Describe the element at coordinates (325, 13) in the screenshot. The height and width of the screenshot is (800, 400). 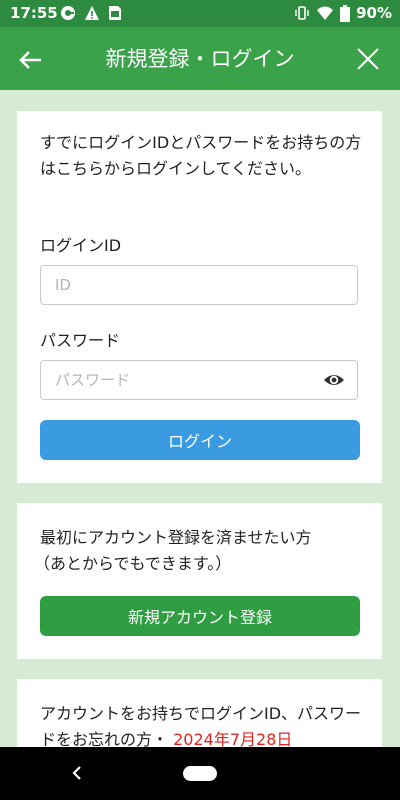
I see `wifi-icon` at that location.